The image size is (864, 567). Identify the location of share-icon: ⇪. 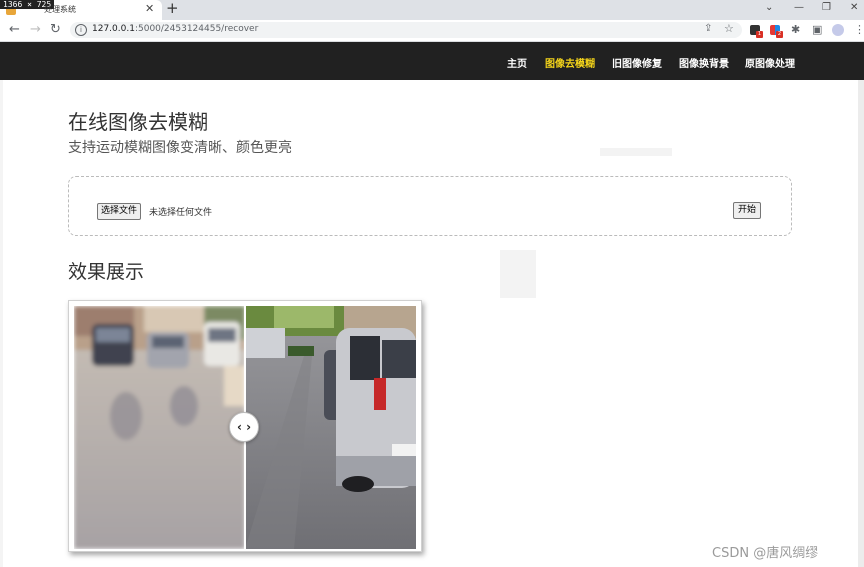
(708, 28).